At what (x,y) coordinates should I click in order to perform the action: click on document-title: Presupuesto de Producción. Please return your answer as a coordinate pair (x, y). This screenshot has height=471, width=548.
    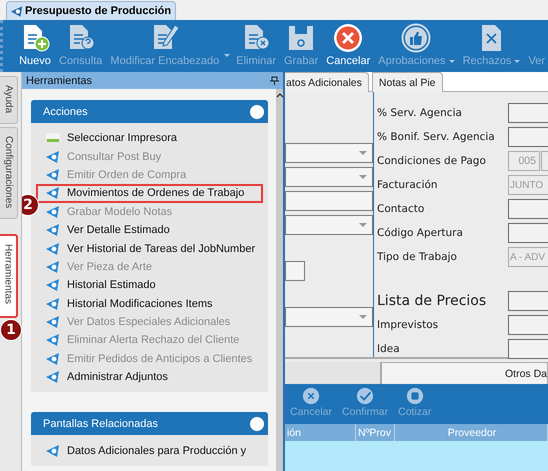
    Looking at the image, I should click on (98, 11).